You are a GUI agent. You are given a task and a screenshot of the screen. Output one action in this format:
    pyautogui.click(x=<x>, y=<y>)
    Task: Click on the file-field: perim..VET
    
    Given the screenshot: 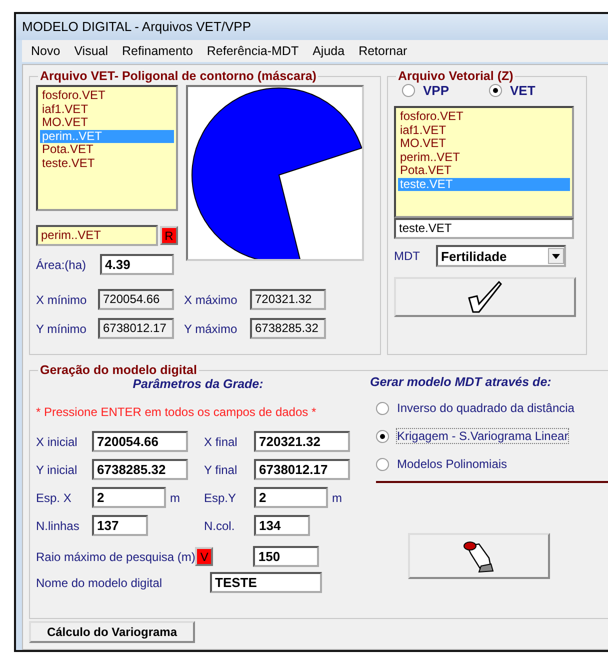 What is the action you would take?
    pyautogui.click(x=97, y=235)
    